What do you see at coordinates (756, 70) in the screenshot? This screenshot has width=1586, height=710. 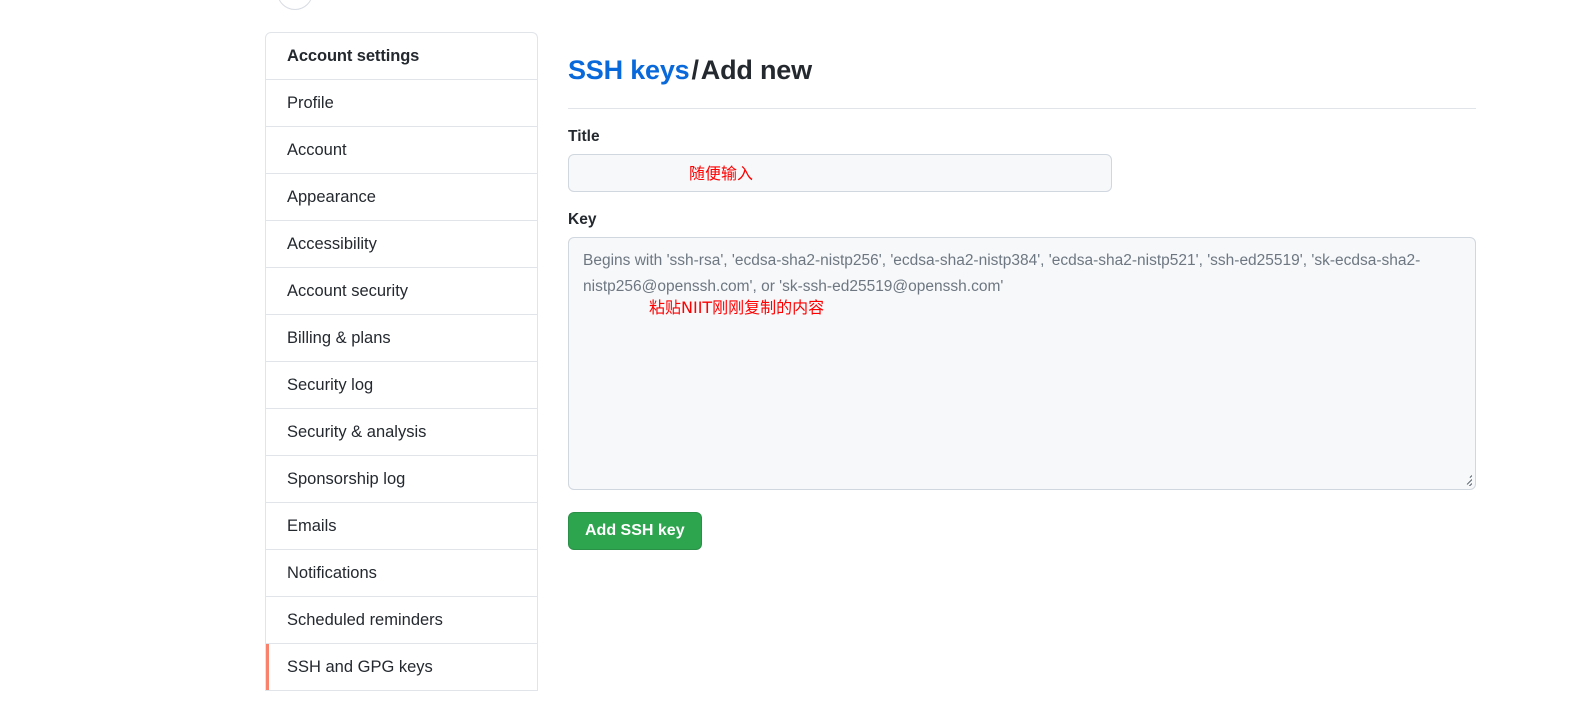 I see `breadcrumb-current: Add new` at bounding box center [756, 70].